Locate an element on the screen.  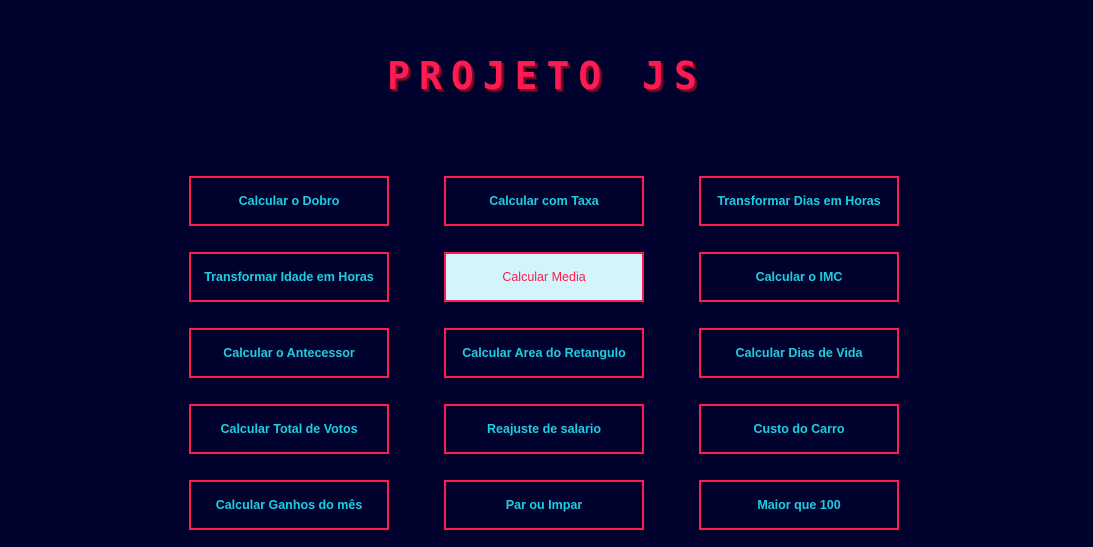
calcular-antecessor-button: Calcular o Antecessor is located at coordinates (289, 353).